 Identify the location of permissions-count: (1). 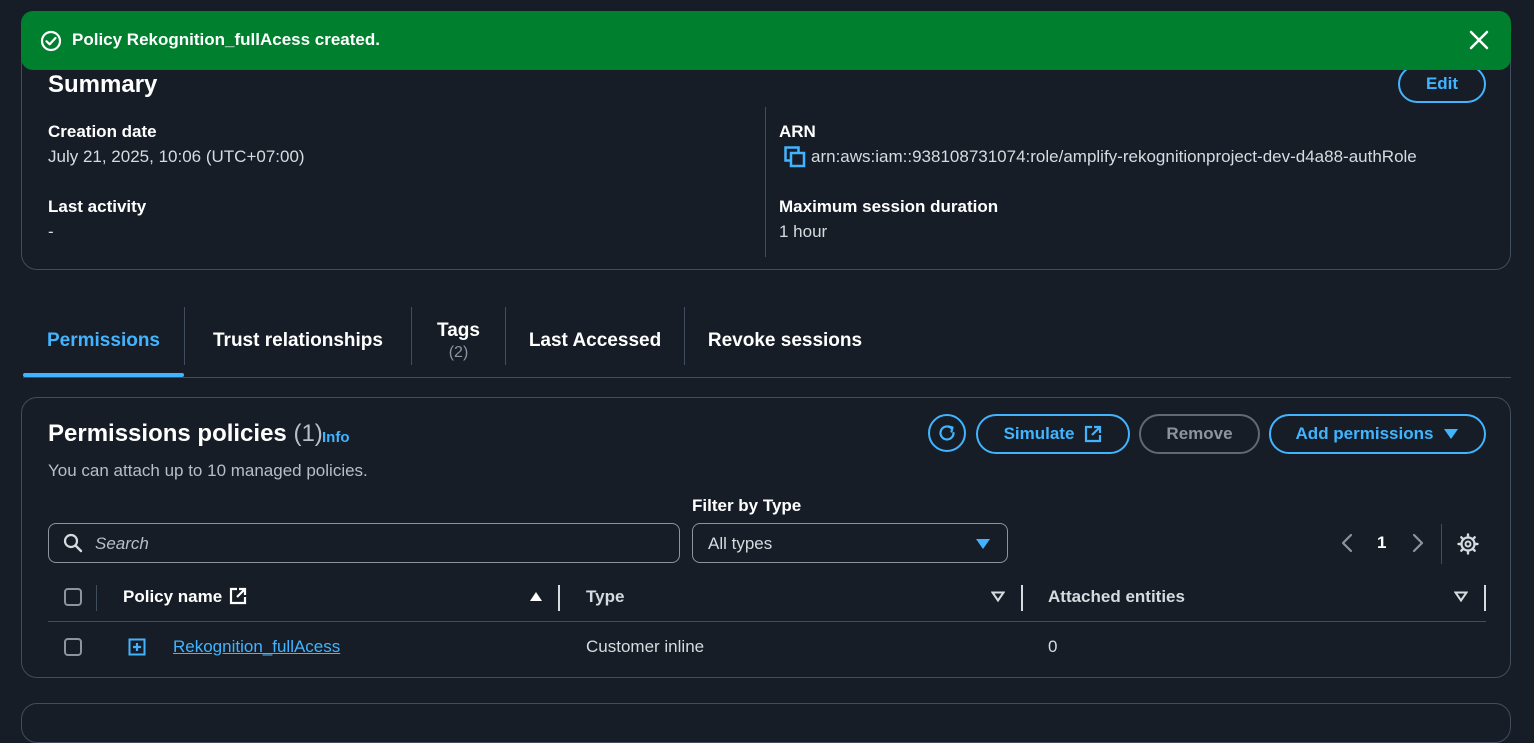
(308, 433).